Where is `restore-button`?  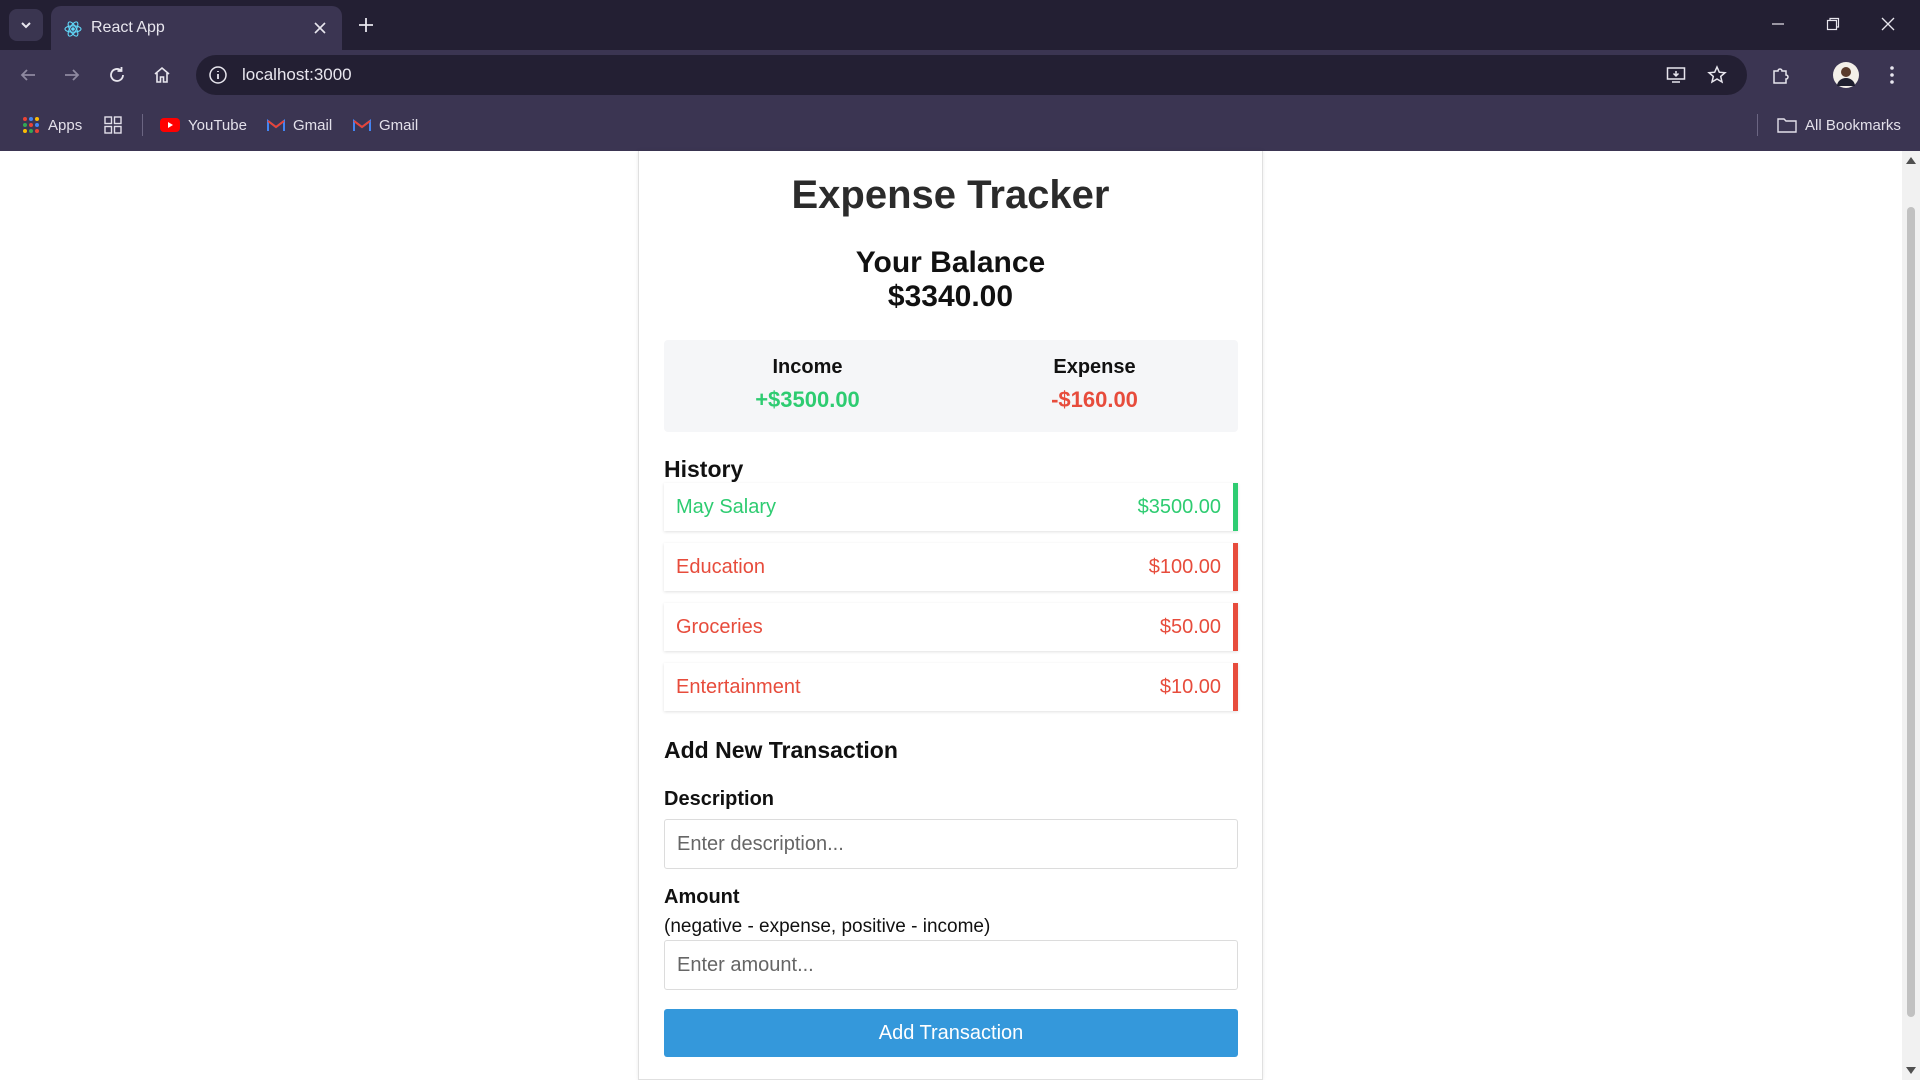
restore-button is located at coordinates (1833, 24).